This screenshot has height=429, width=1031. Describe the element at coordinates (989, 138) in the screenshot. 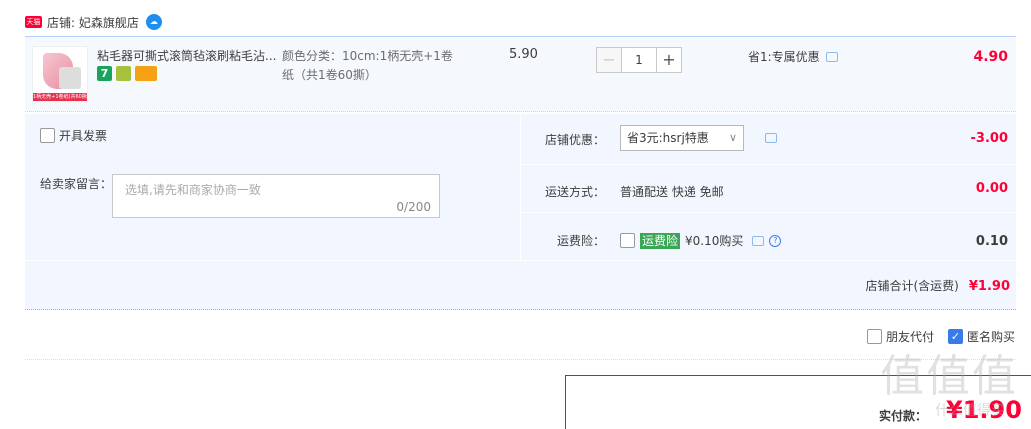

I see `shop-coupon-value: -3.00` at that location.